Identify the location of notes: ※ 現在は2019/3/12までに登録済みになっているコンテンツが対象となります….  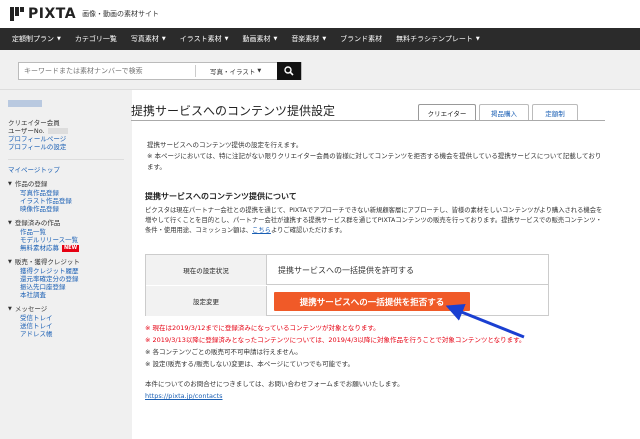
(380, 346).